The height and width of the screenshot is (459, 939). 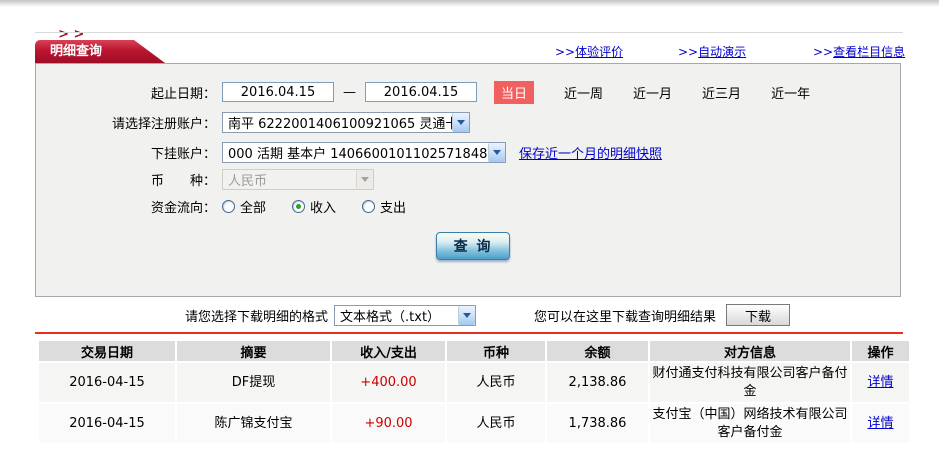 I want to click on cell-balance: 1,738.86, so click(x=597, y=424).